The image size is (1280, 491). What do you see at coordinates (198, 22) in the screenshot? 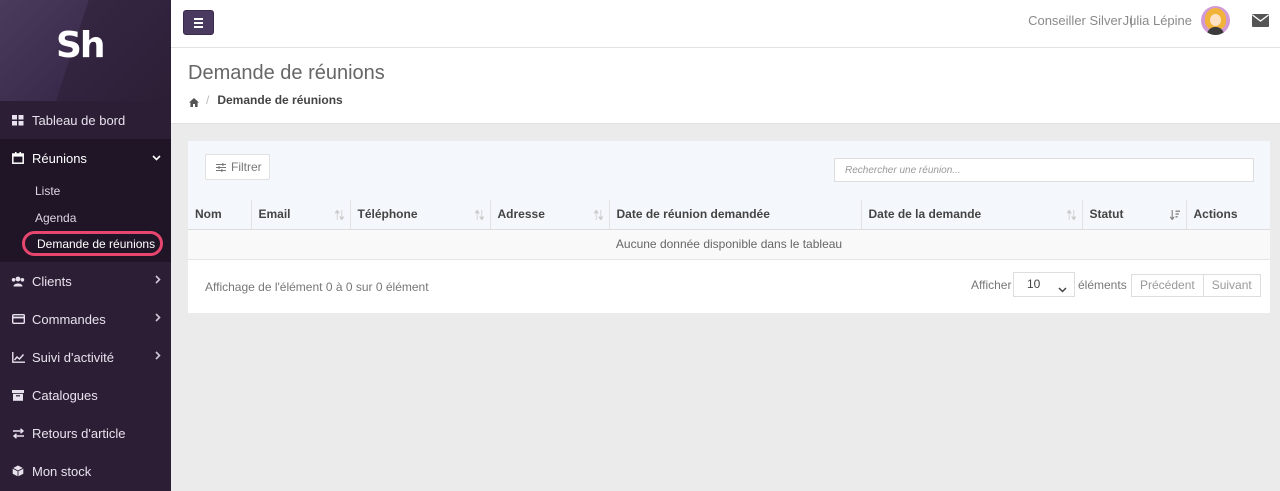
I see `menu-toggle-button` at bounding box center [198, 22].